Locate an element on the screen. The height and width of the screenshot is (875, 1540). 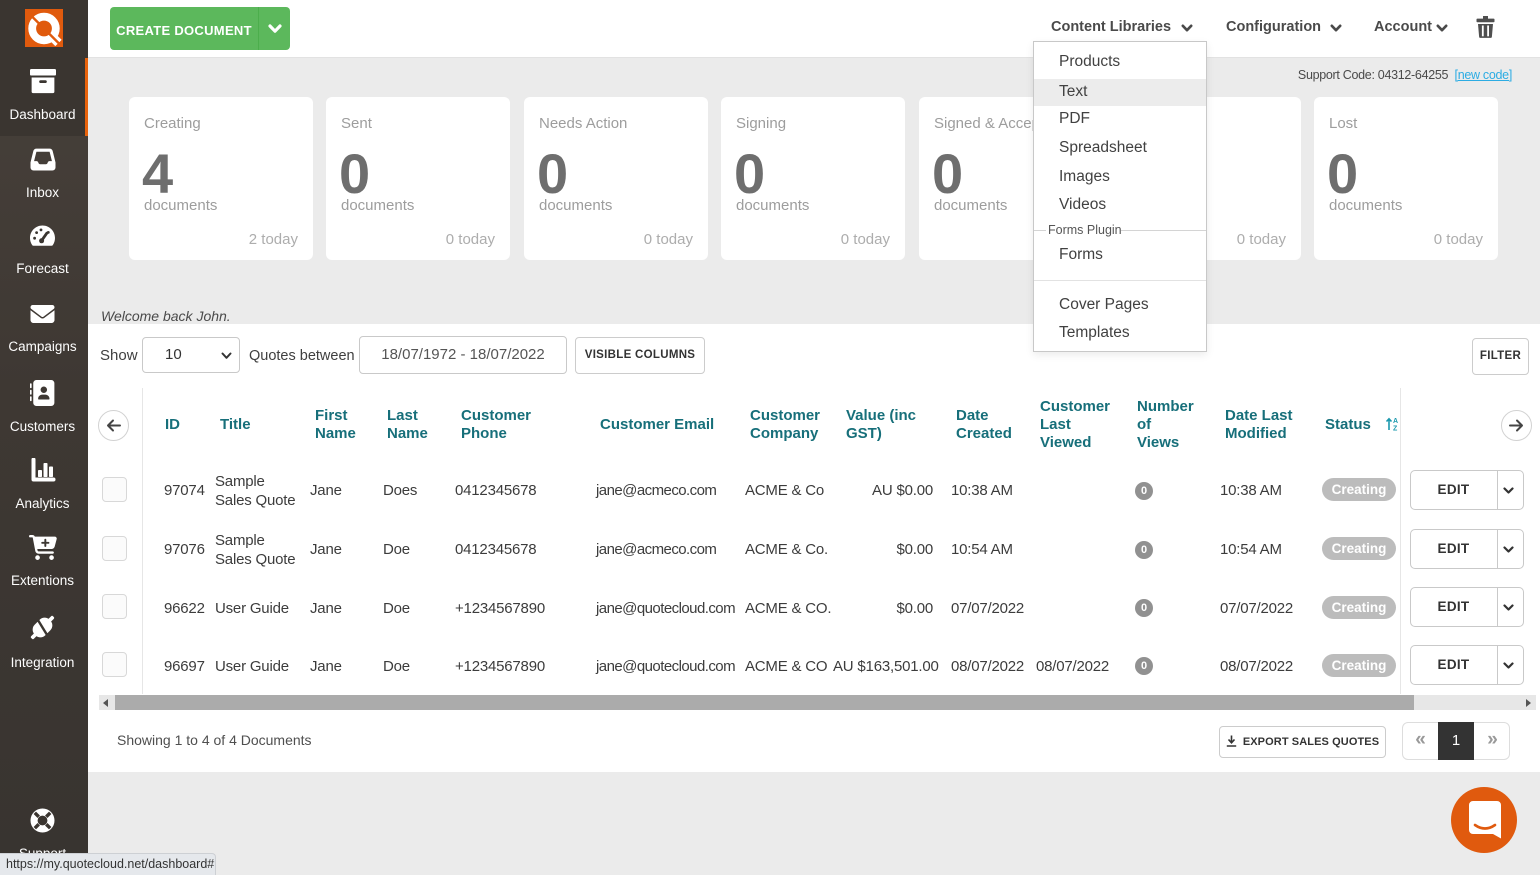
svg-text: Z is located at coordinates (1395, 429).